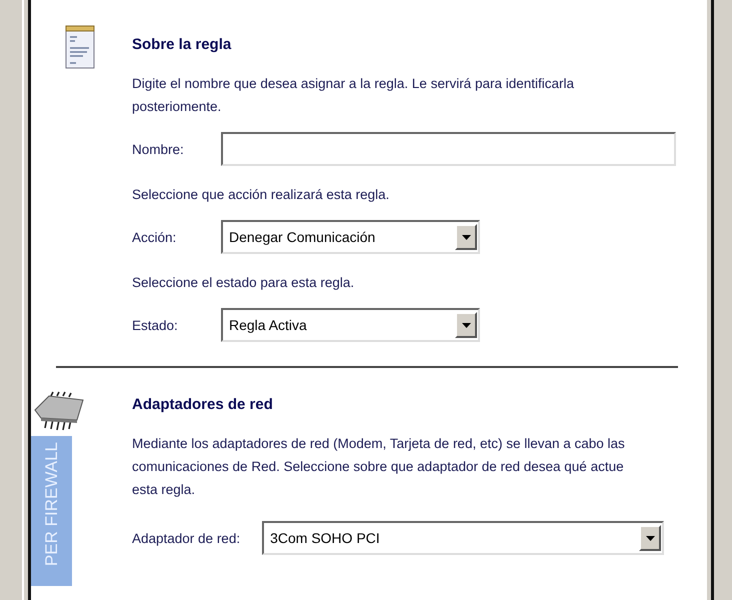 Image resolution: width=732 pixels, height=600 pixels. What do you see at coordinates (261, 195) in the screenshot?
I see `instruction-text: Seleccione que acción realizará esta regla.` at bounding box center [261, 195].